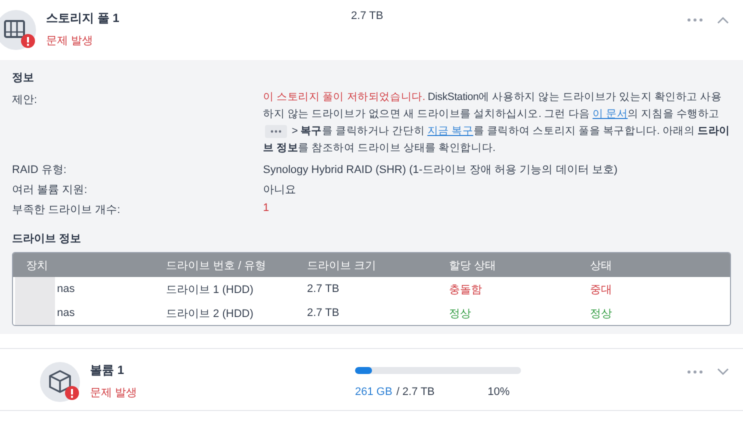 This screenshot has height=430, width=743. Describe the element at coordinates (37, 265) in the screenshot. I see `column-header: 장치` at that location.